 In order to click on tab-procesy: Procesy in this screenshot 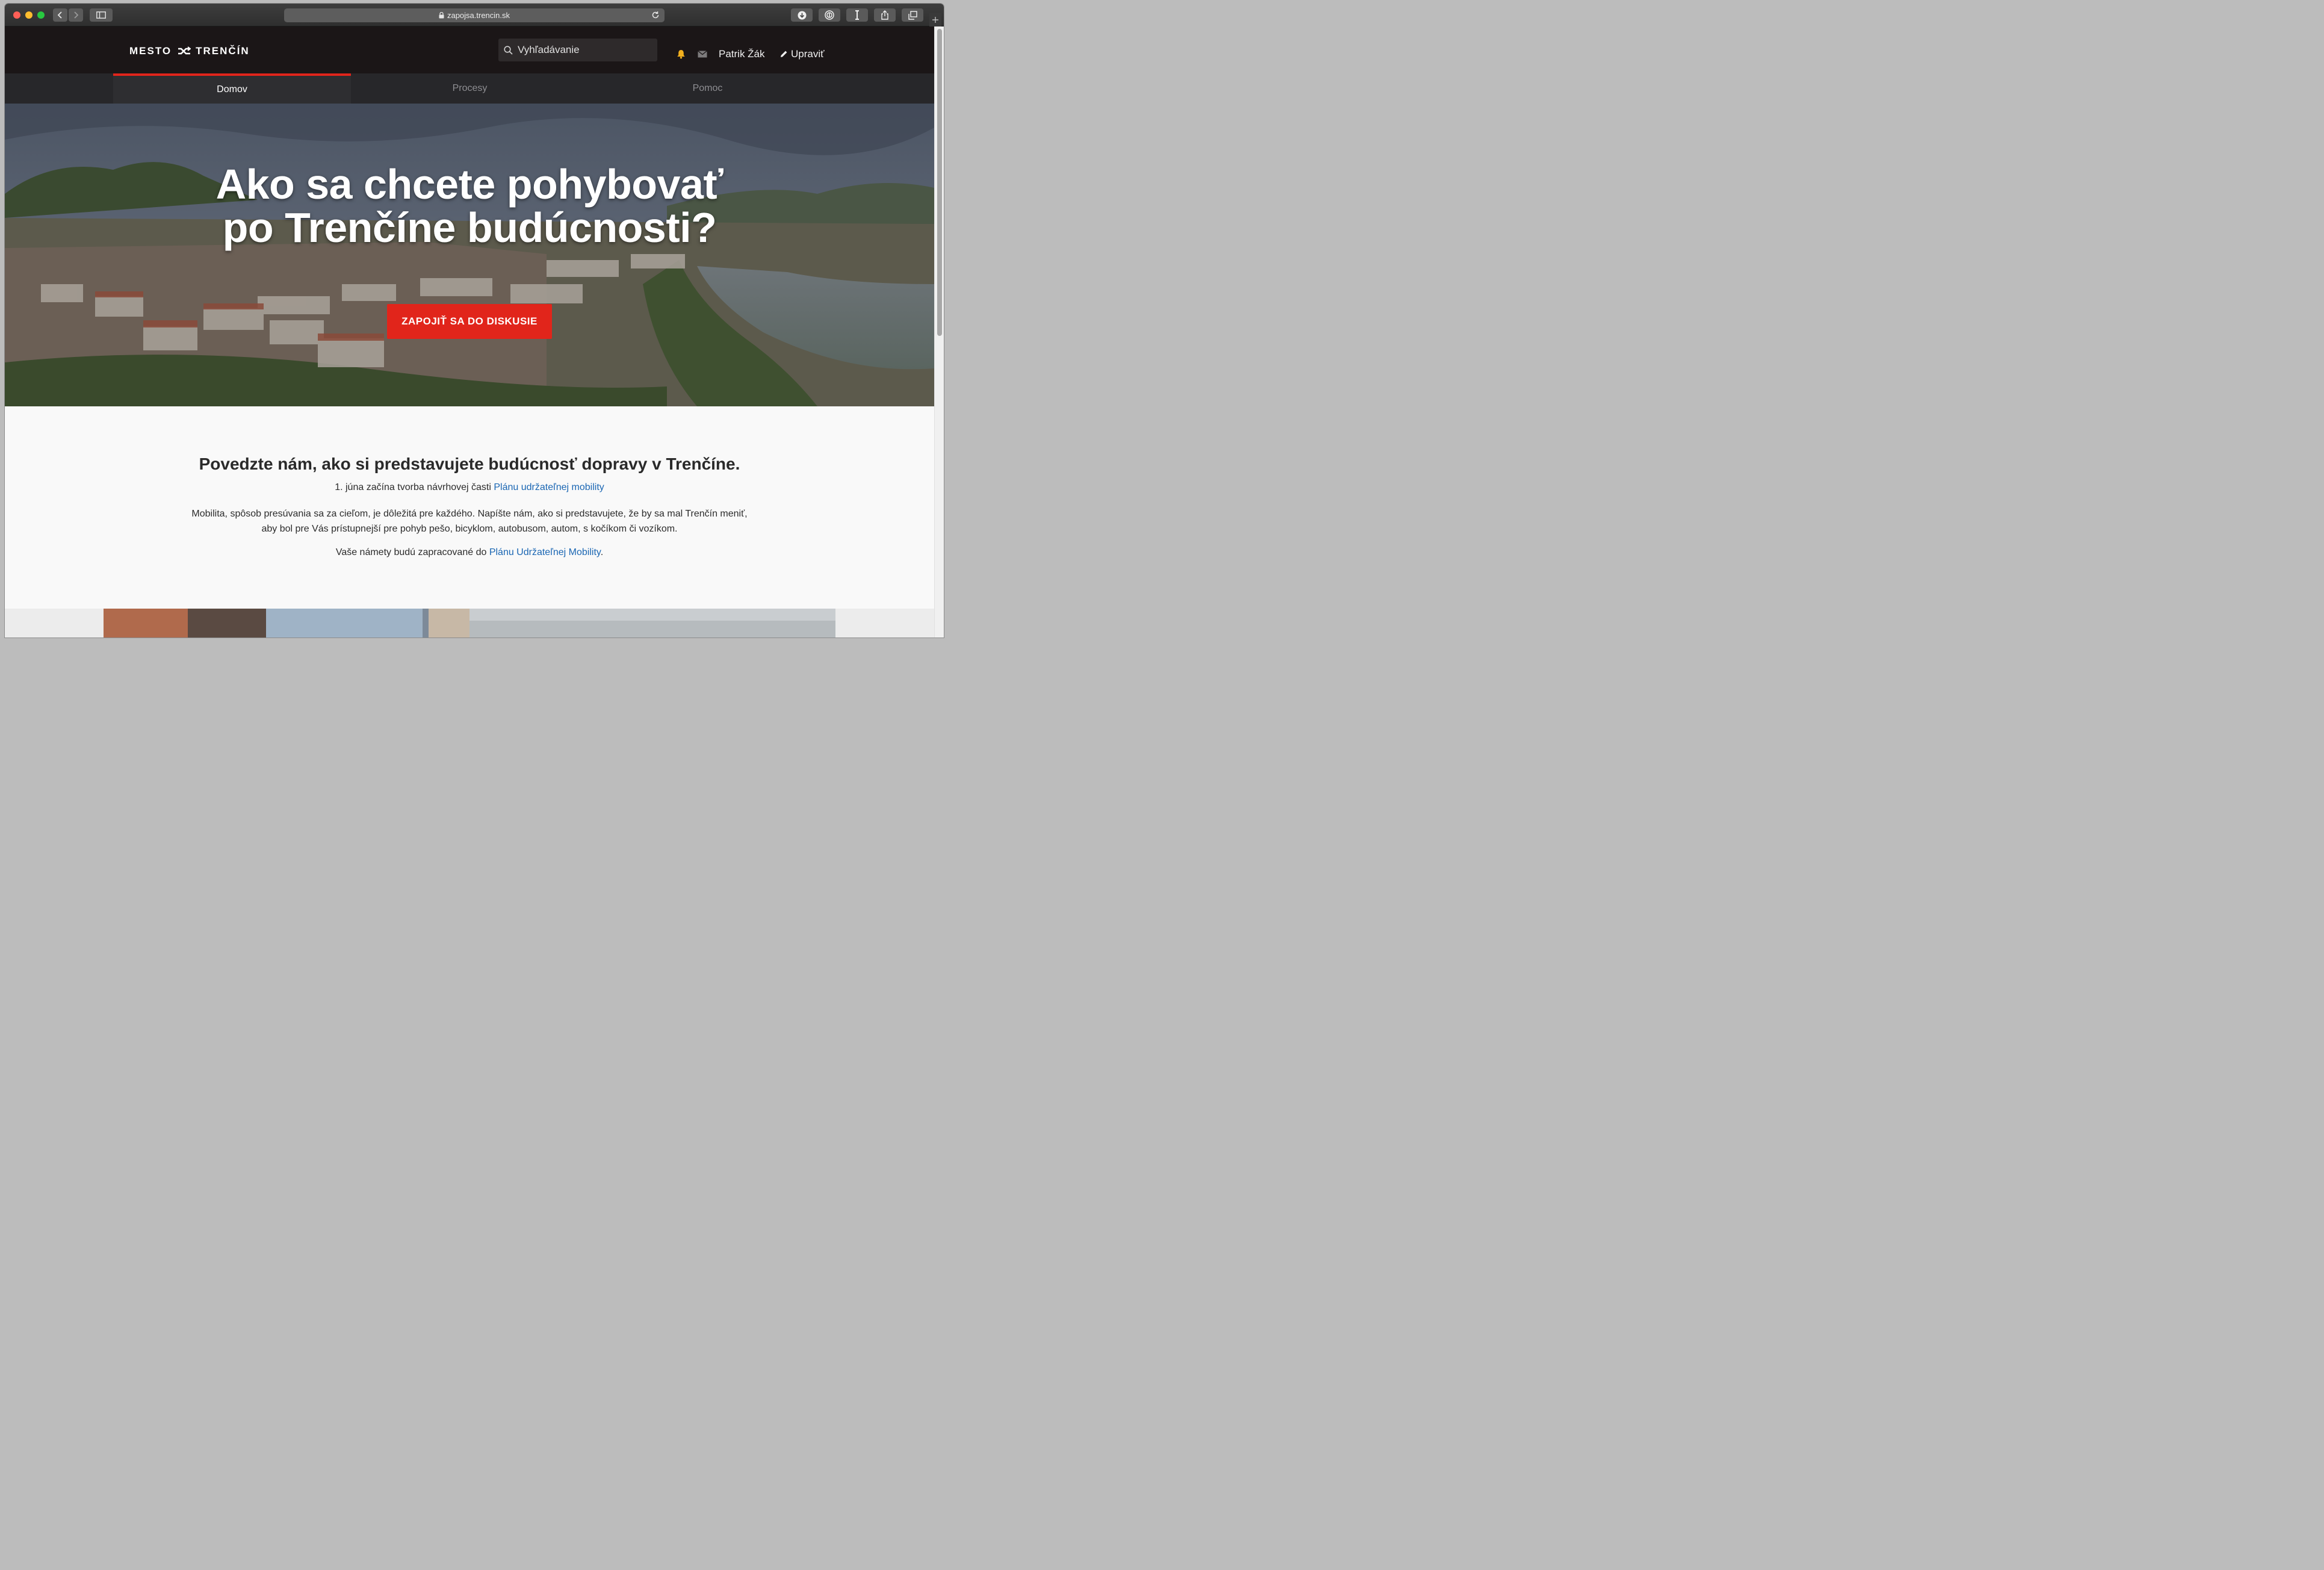, I will do `click(470, 88)`.